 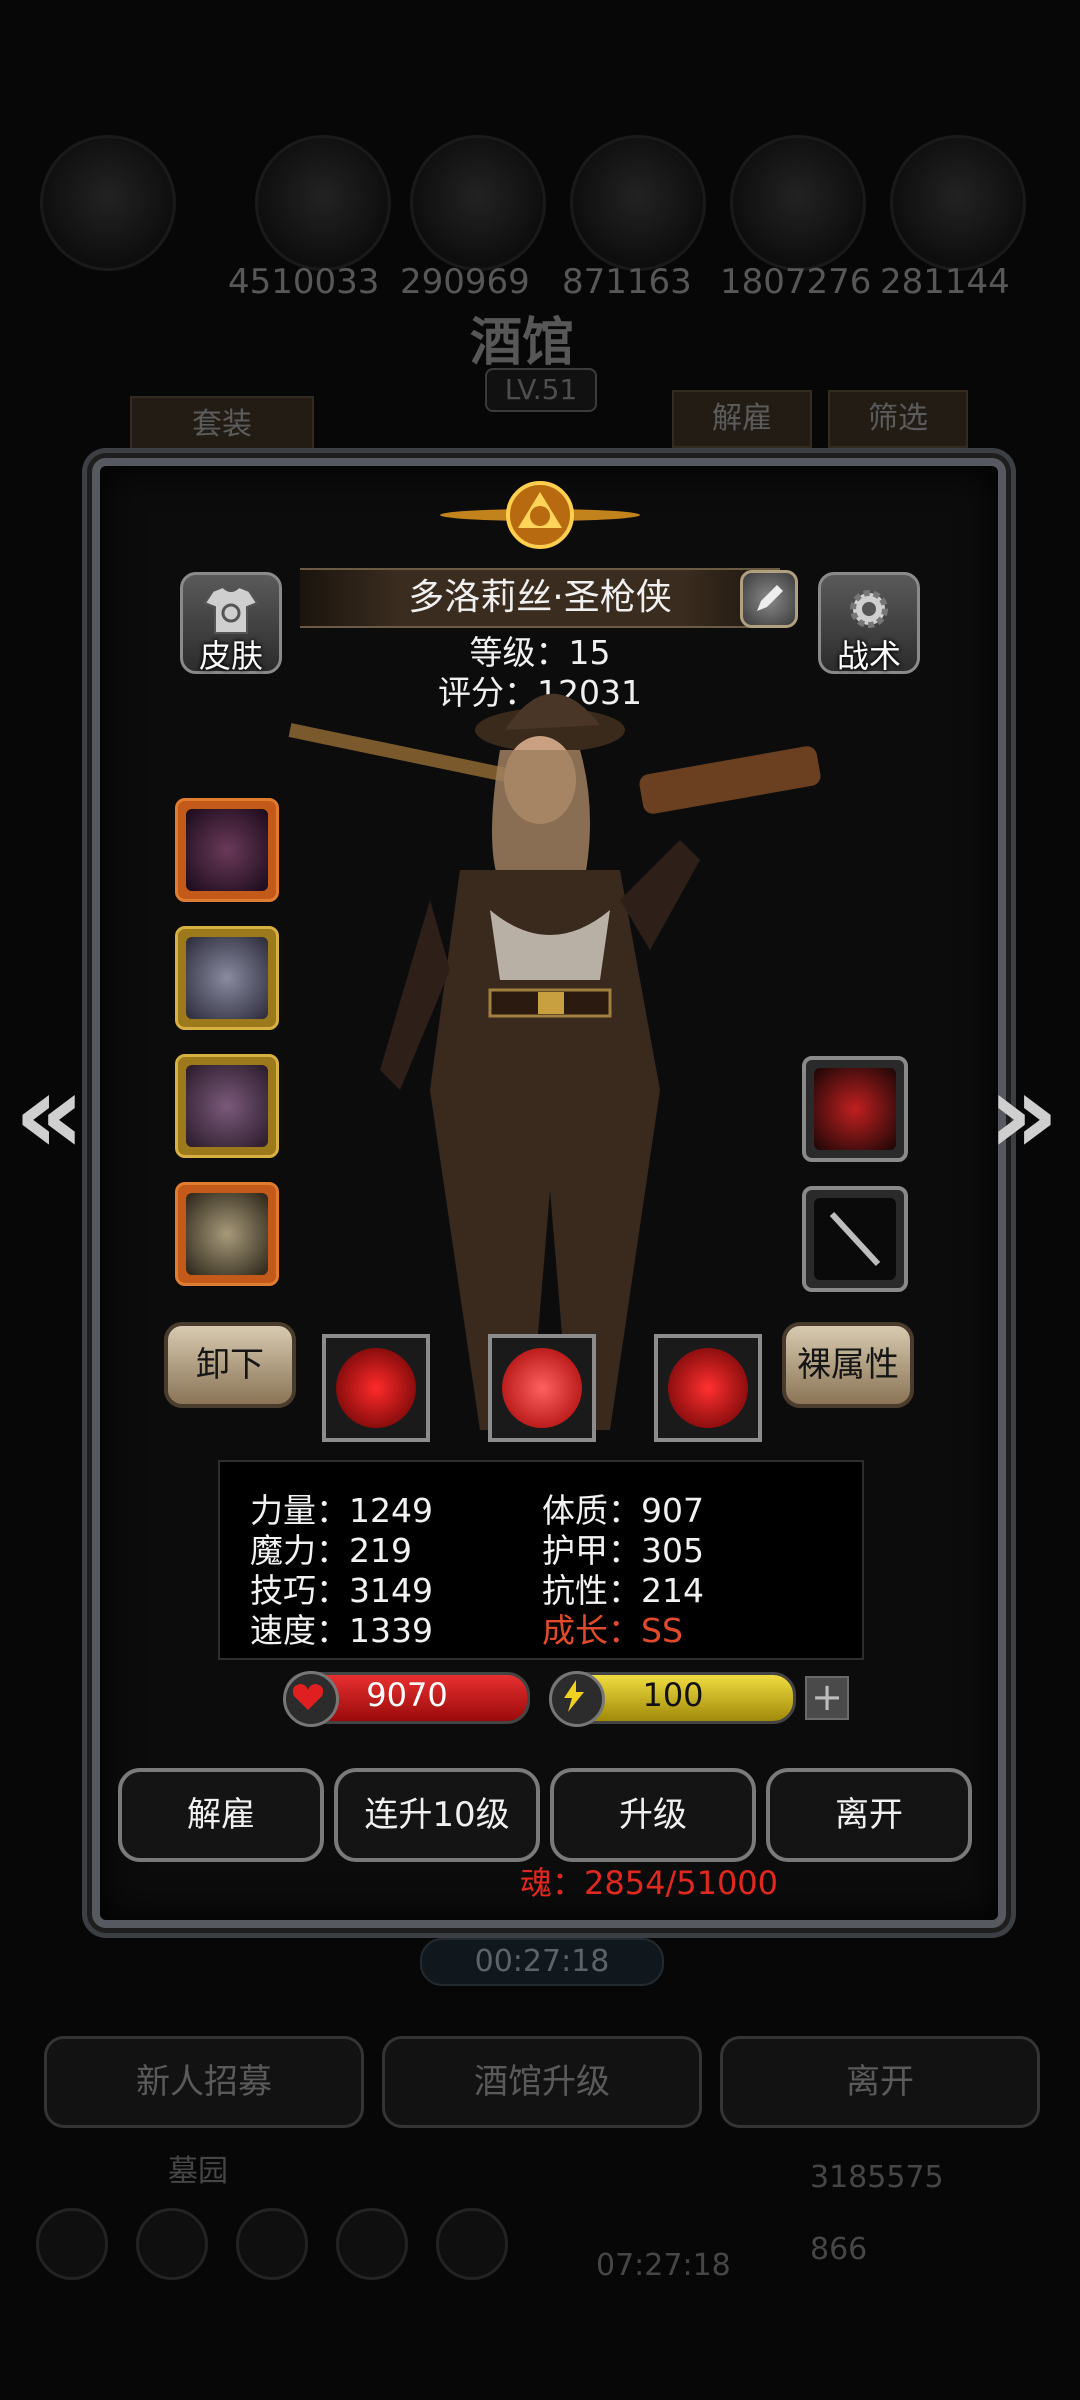 I want to click on panel-emblem-icon, so click(x=540, y=515).